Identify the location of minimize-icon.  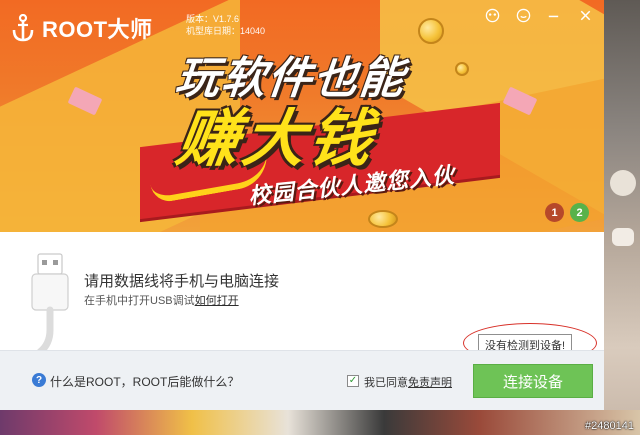
(553, 15).